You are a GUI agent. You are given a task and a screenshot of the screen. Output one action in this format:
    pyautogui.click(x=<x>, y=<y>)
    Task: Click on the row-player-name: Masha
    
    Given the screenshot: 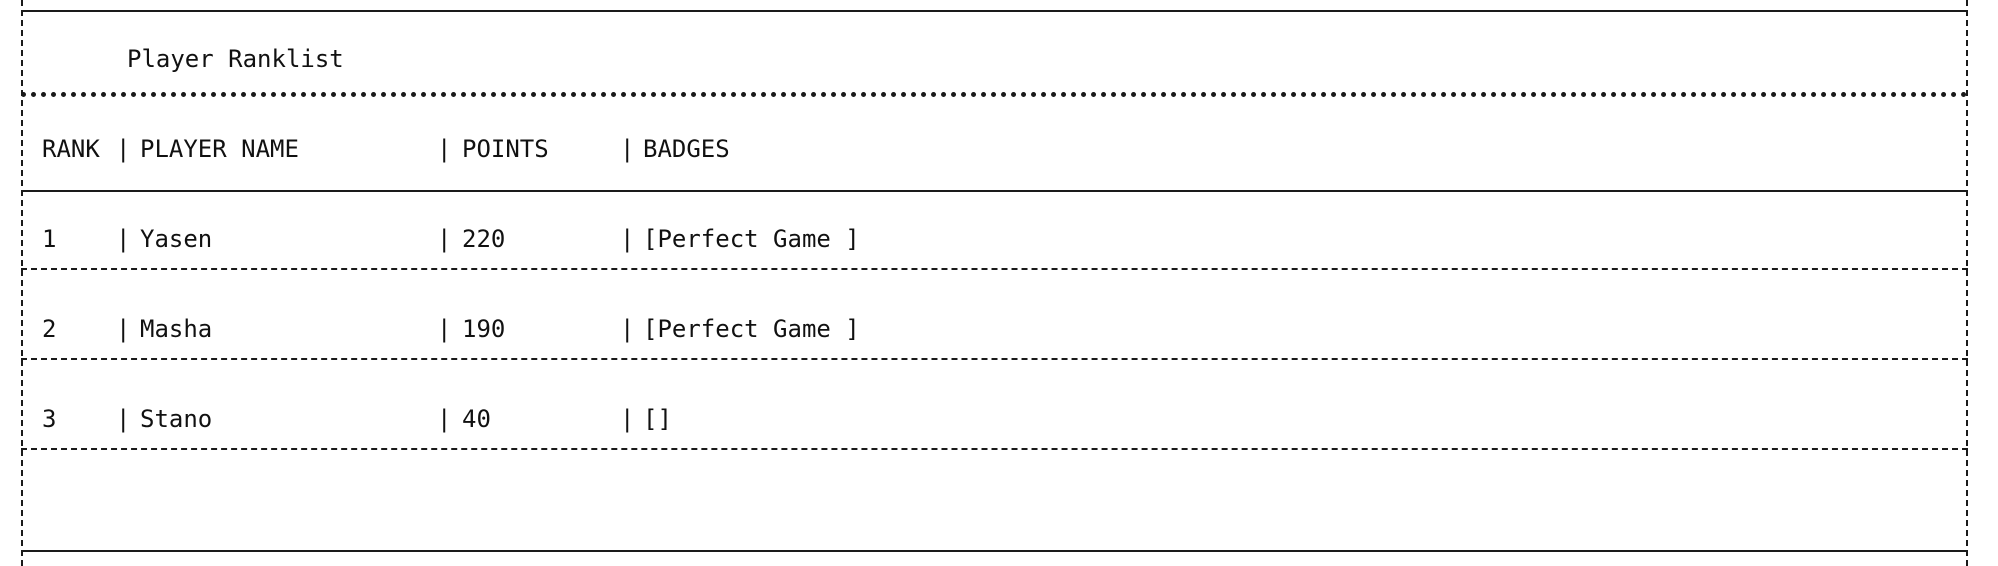 What is the action you would take?
    pyautogui.click(x=176, y=329)
    